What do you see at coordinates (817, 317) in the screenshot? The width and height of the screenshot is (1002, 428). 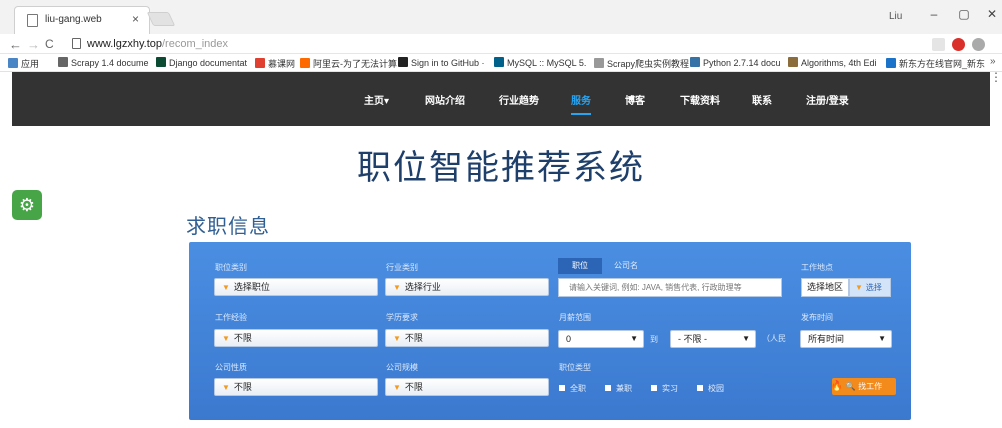 I see `post-time-label: 发布时间` at bounding box center [817, 317].